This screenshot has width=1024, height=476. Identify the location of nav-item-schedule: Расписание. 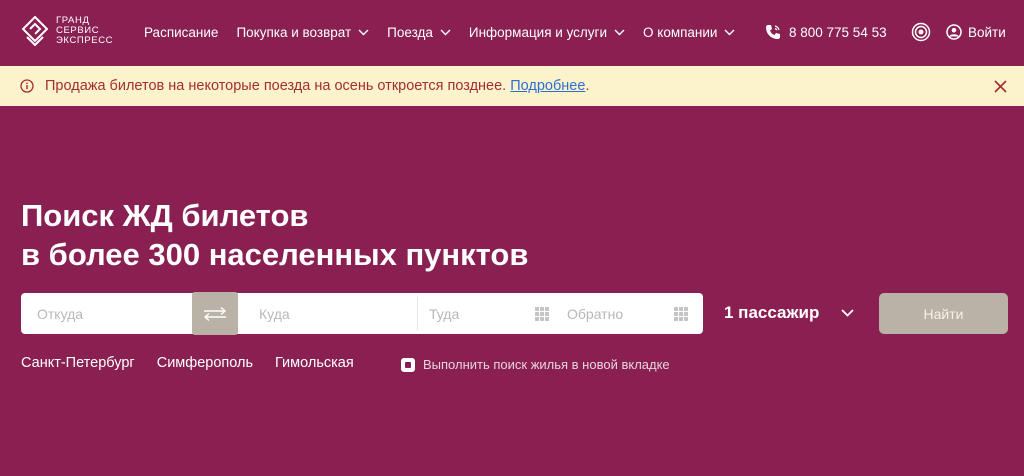
(181, 32).